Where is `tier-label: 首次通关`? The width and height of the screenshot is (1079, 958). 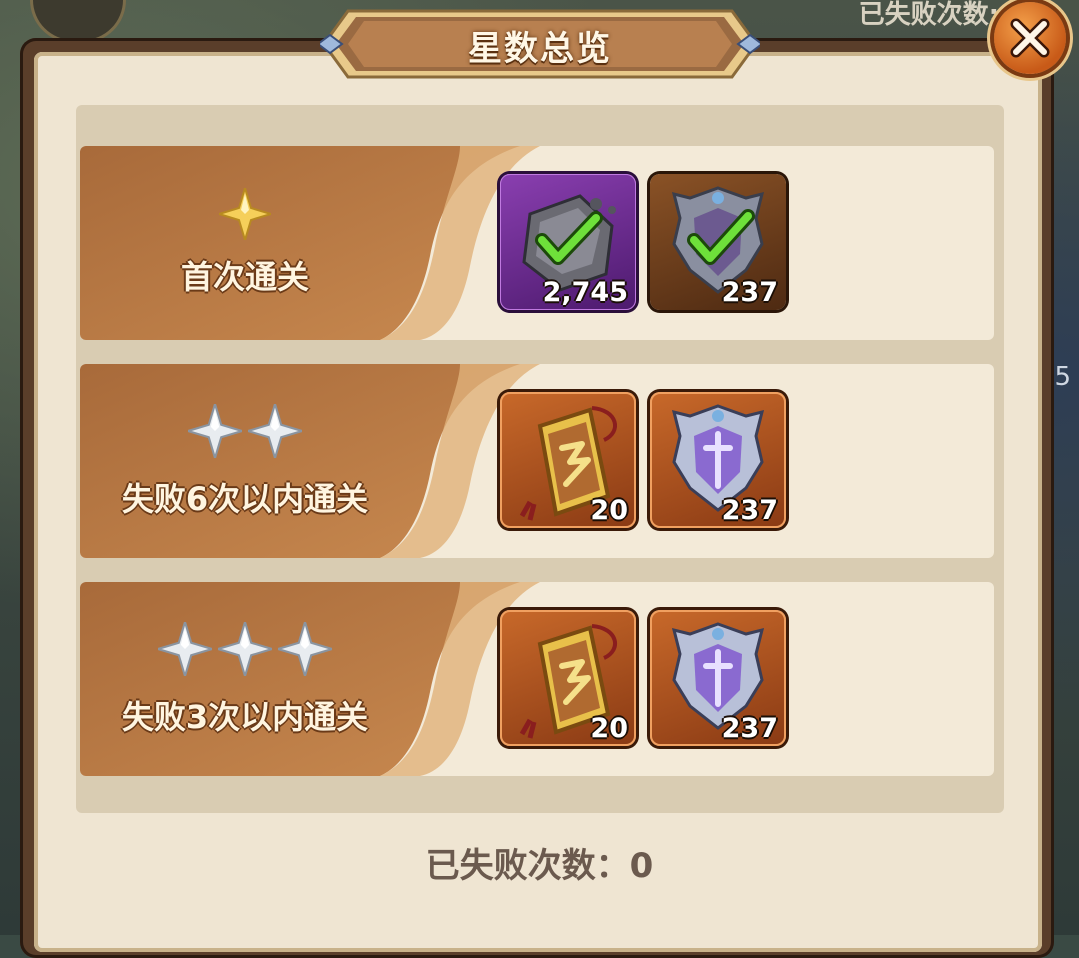
tier-label: 首次通关 is located at coordinates (244, 277).